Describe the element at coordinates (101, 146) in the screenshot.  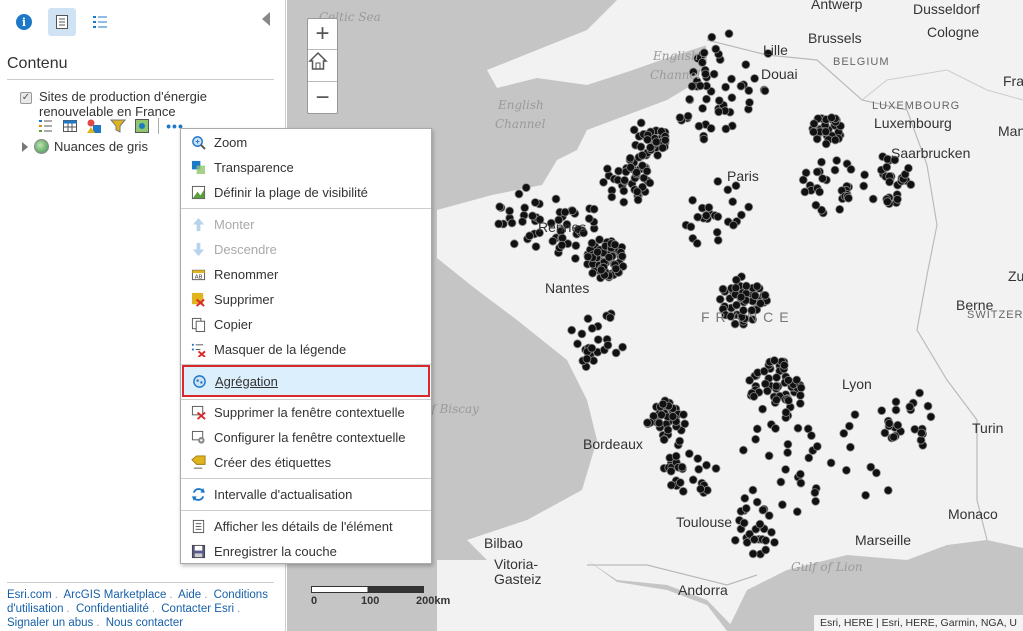
I see `basemap-name: Nuances de gris` at that location.